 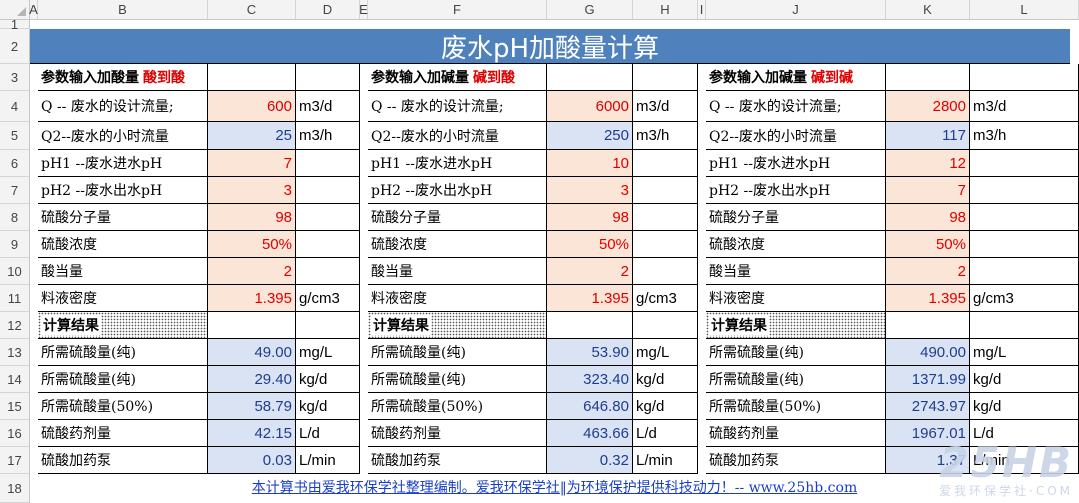 I want to click on column-header-b: B, so click(x=123, y=10).